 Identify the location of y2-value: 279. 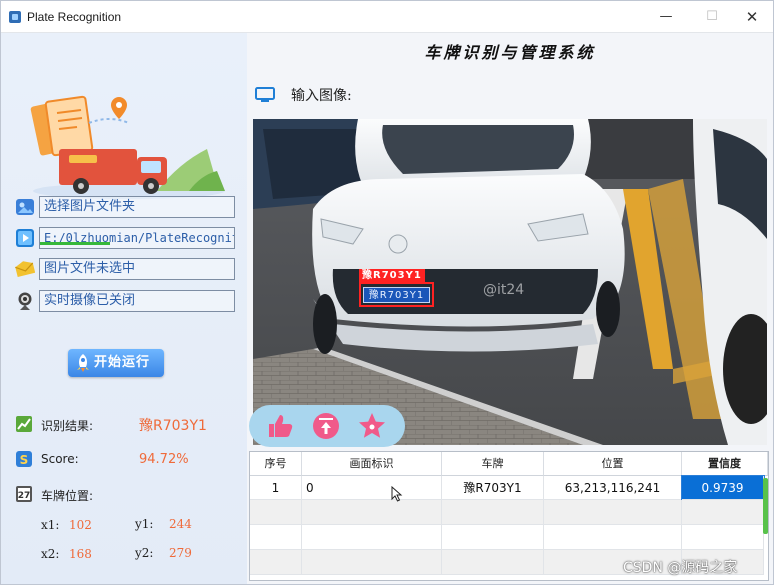
(180, 553).